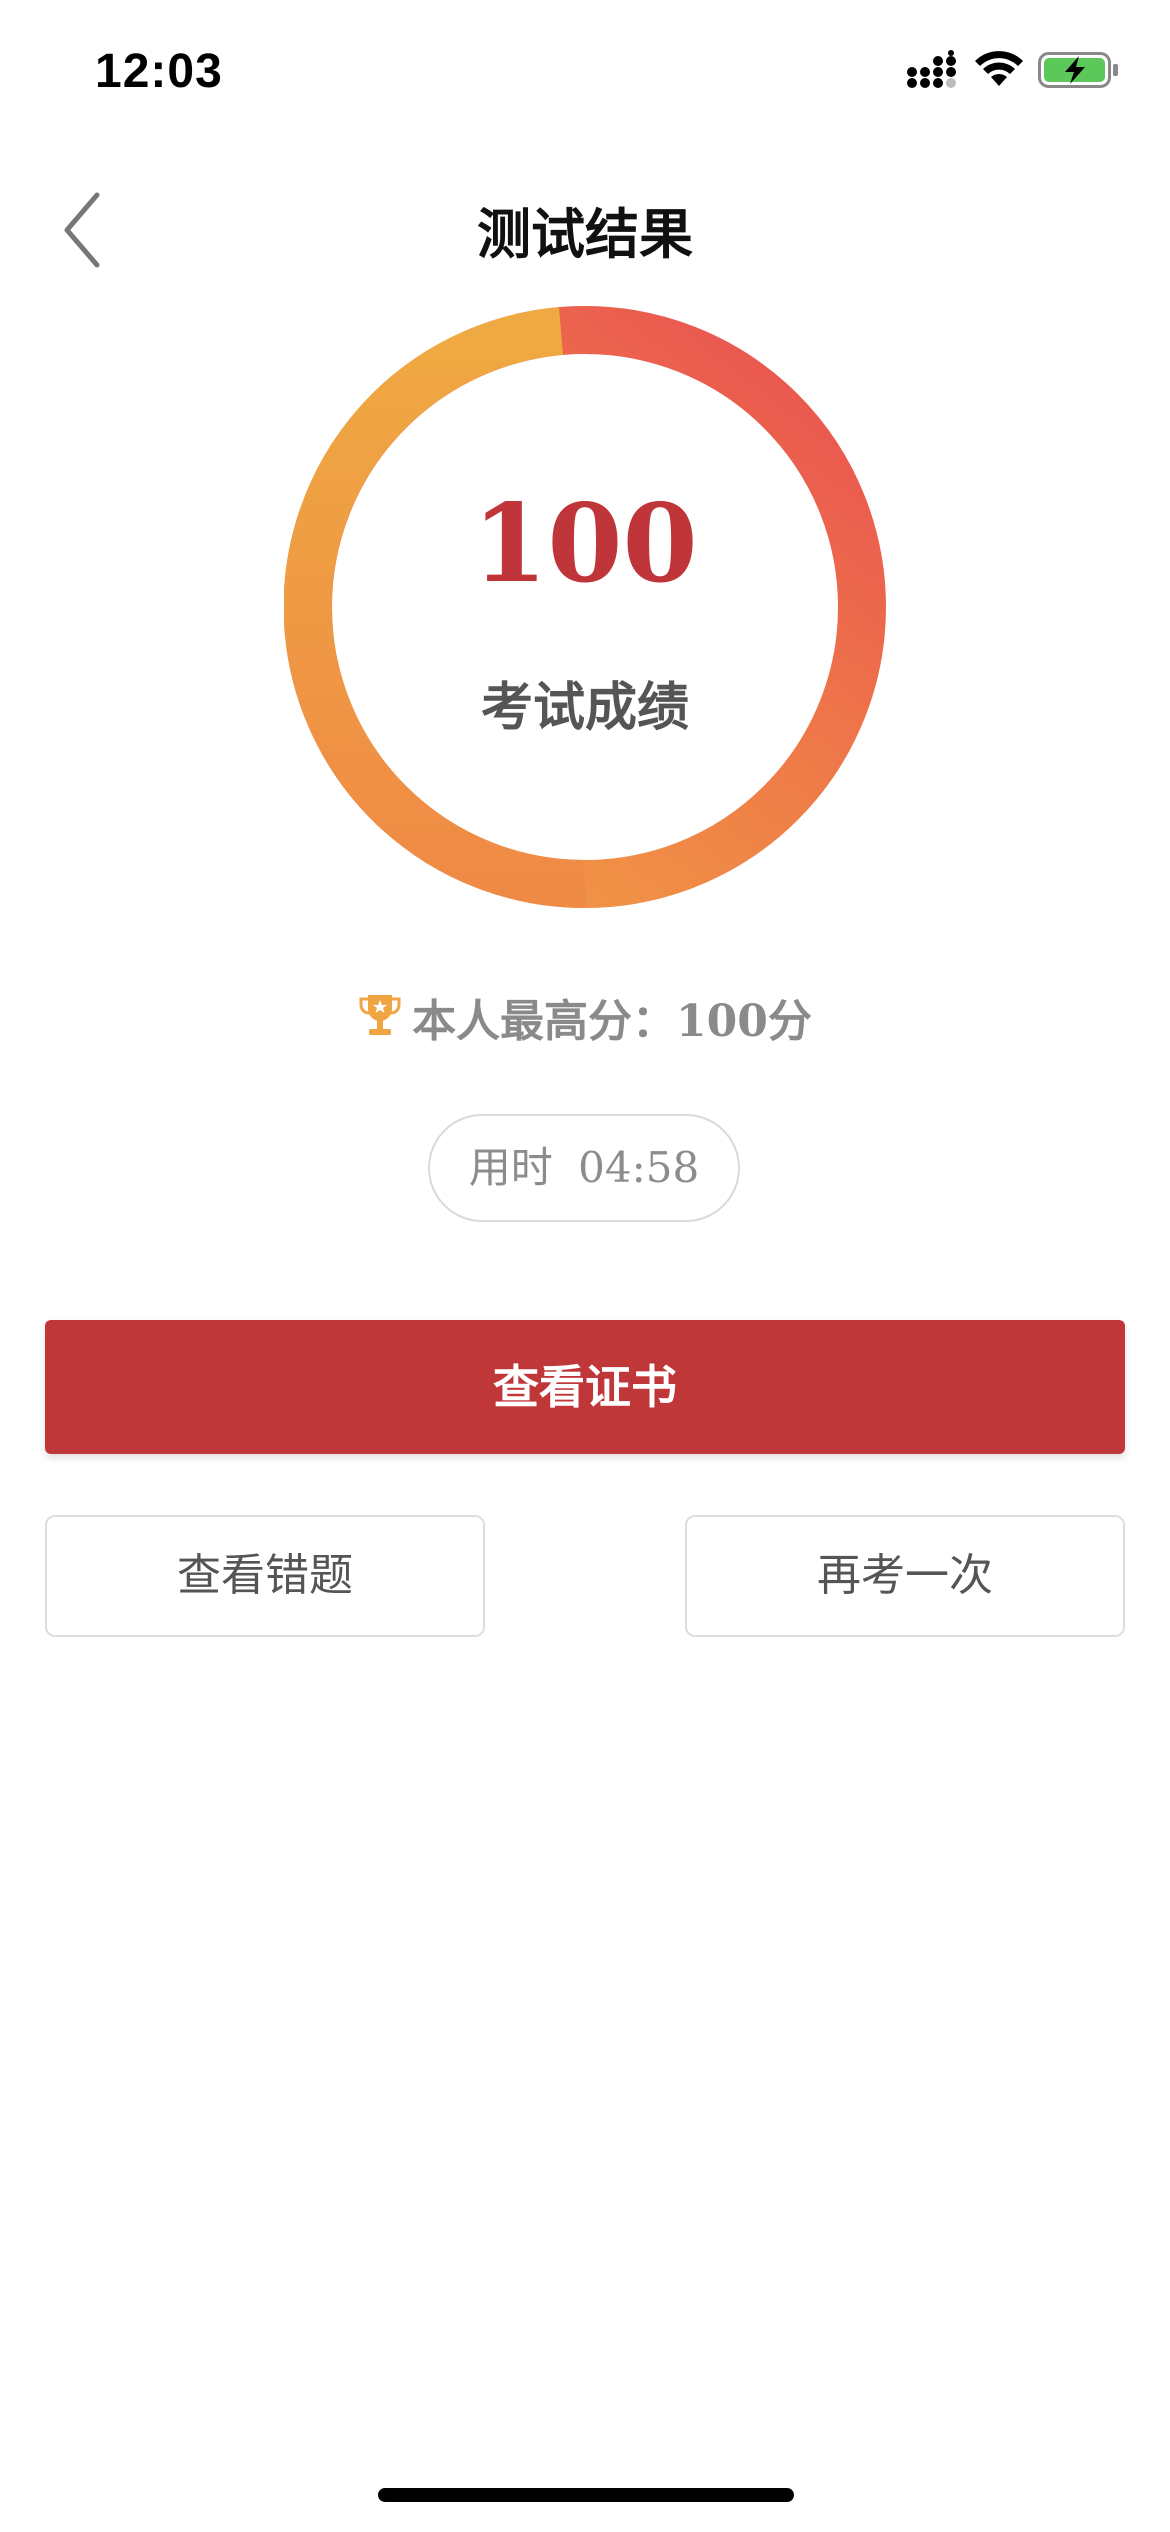 Image resolution: width=1170 pixels, height=2532 pixels. What do you see at coordinates (639, 1167) in the screenshot?
I see `time-used-value: 04:58` at bounding box center [639, 1167].